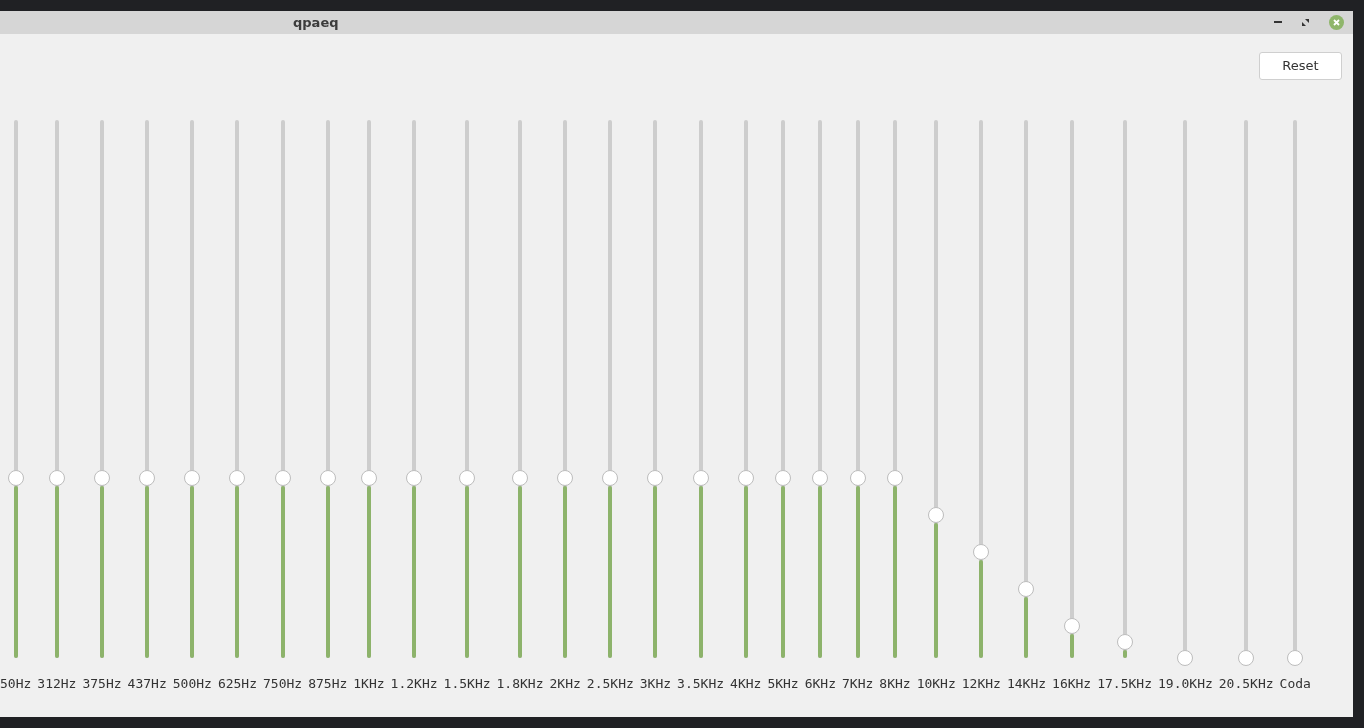 The image size is (1364, 728). I want to click on window-title: qpaeq, so click(316, 22).